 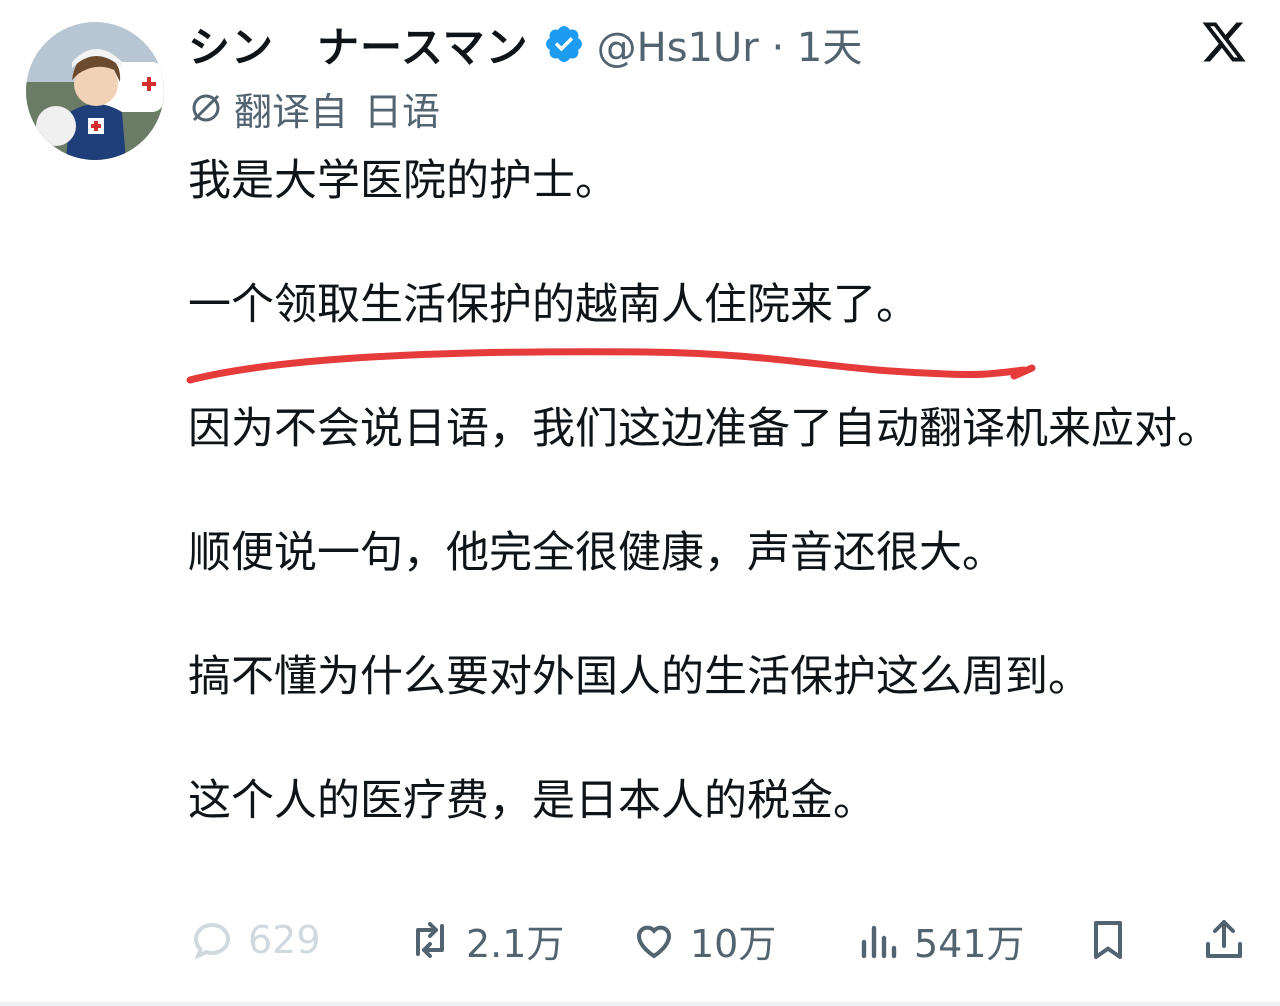 I want to click on like-count: 10万, so click(x=733, y=943).